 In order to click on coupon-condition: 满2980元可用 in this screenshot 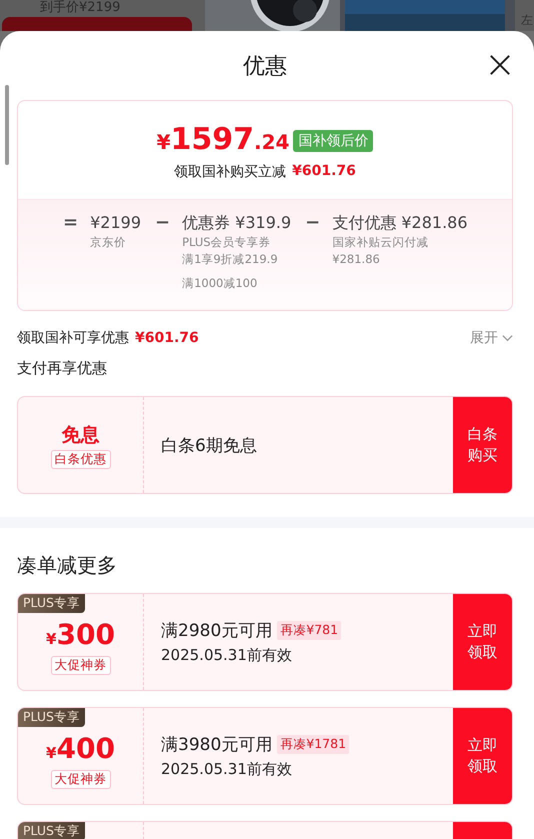, I will do `click(216, 631)`.